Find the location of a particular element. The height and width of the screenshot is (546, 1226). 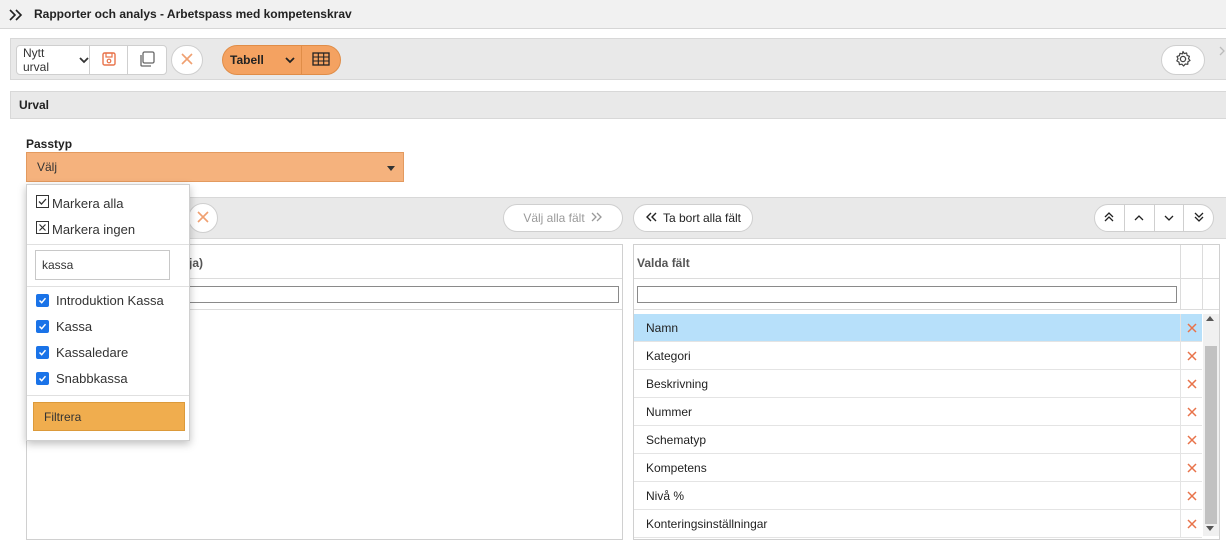

selected-fields-header: Valda fält is located at coordinates (663, 263).